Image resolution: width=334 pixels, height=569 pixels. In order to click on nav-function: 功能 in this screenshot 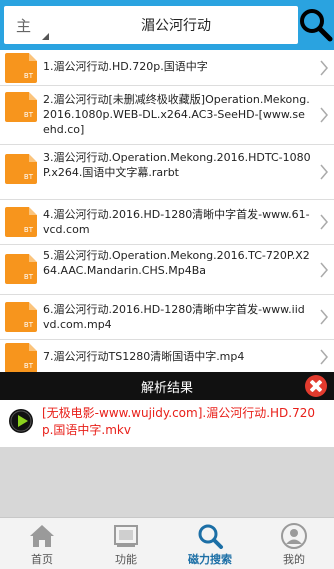, I will do `click(126, 543)`.